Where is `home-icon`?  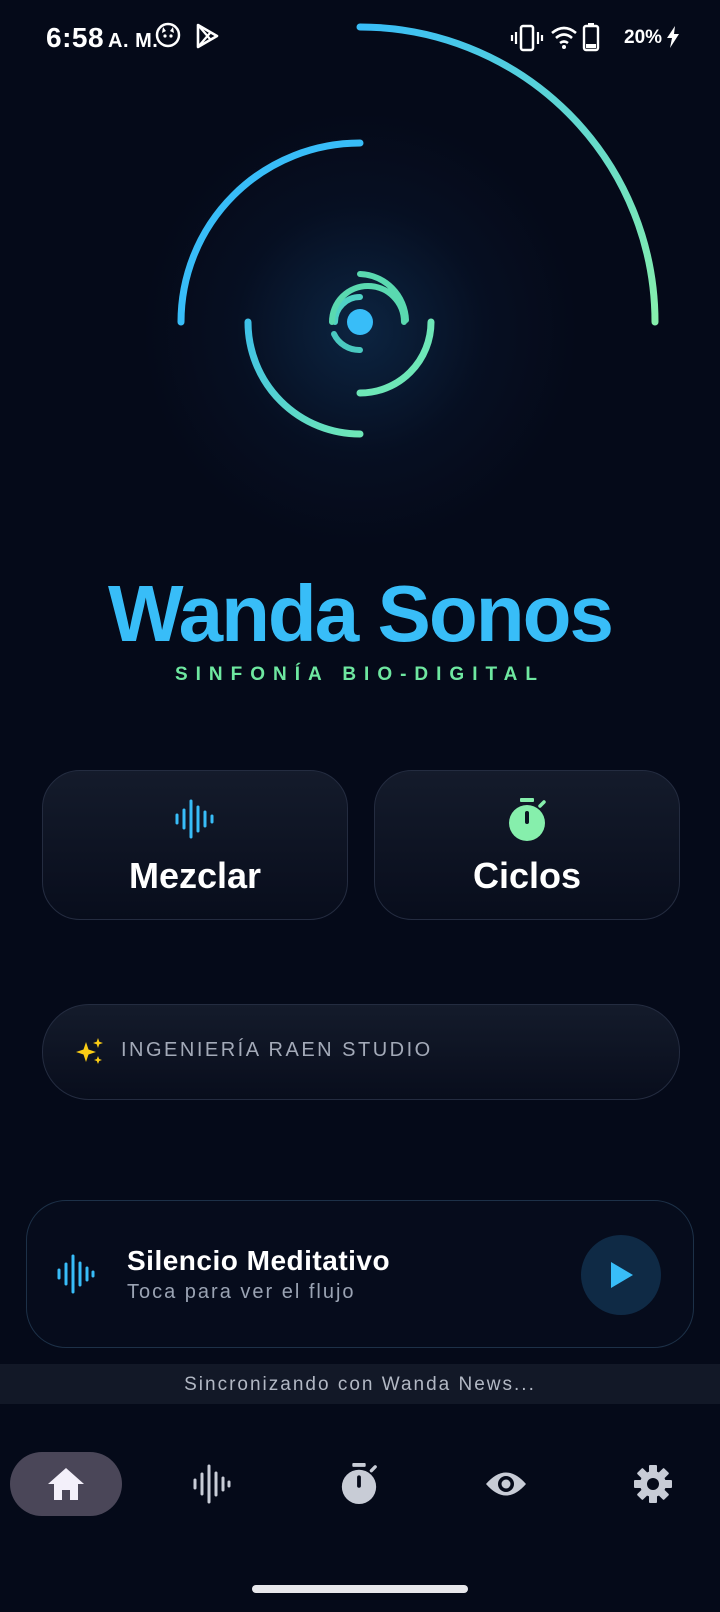
home-icon is located at coordinates (66, 1484).